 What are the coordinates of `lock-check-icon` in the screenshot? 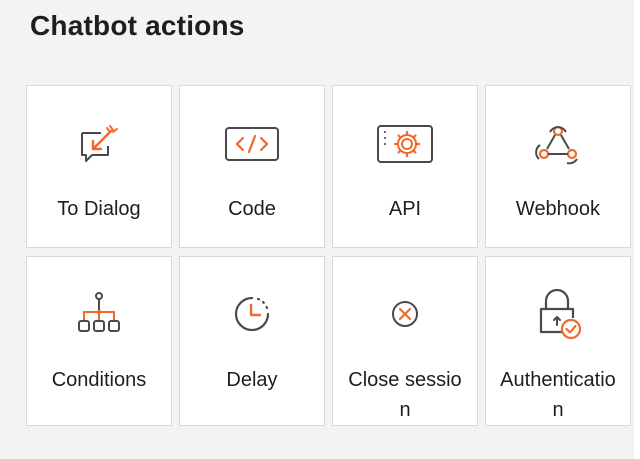 It's located at (558, 314).